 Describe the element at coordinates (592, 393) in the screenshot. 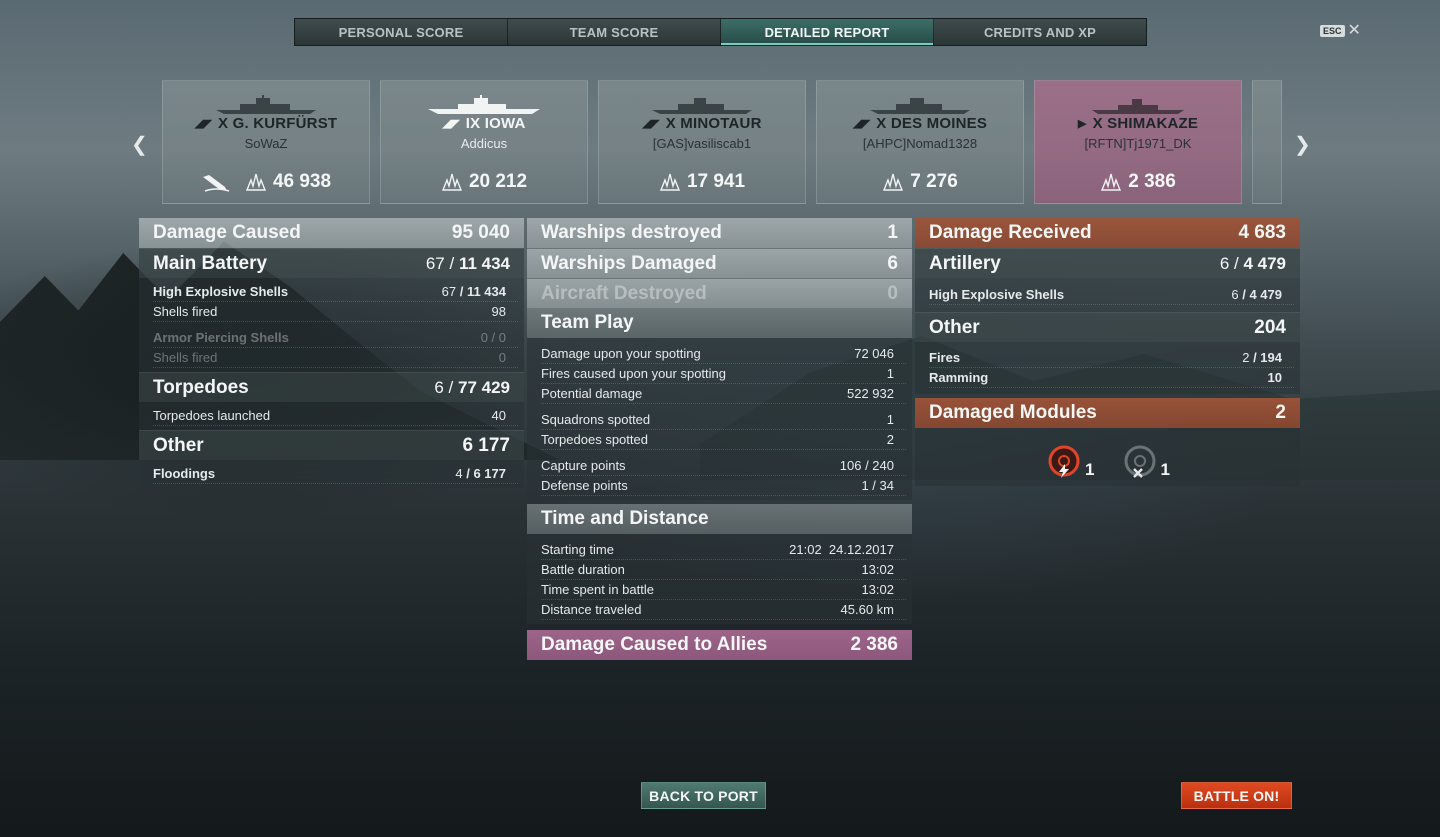

I see `stat-label: Potential damage` at that location.